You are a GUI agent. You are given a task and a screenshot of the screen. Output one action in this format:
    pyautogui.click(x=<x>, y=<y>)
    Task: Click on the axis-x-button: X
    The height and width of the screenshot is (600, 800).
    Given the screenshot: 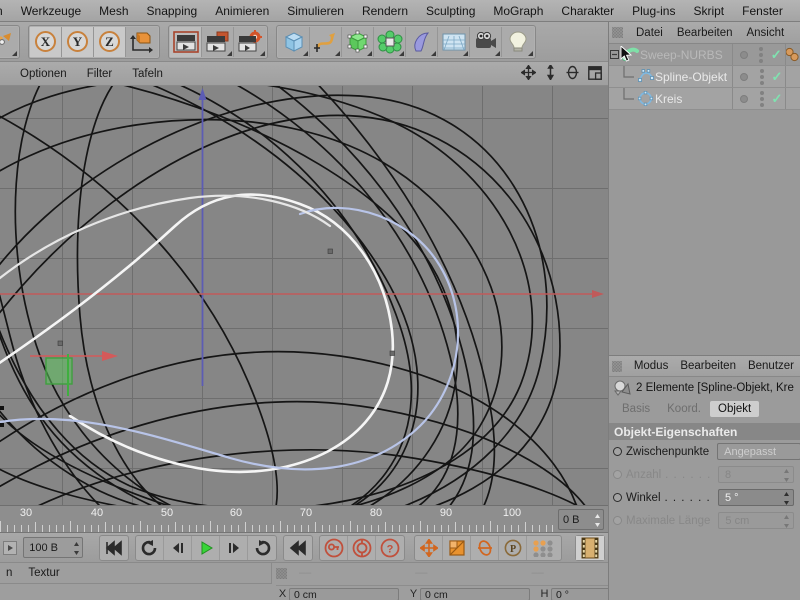 What is the action you would take?
    pyautogui.click(x=46, y=41)
    